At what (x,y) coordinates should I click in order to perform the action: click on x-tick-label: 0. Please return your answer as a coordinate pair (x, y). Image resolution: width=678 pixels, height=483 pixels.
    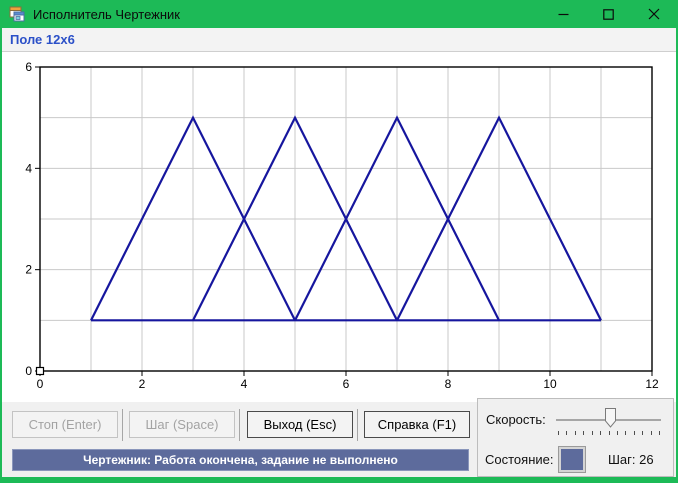
    Looking at the image, I should click on (40, 384).